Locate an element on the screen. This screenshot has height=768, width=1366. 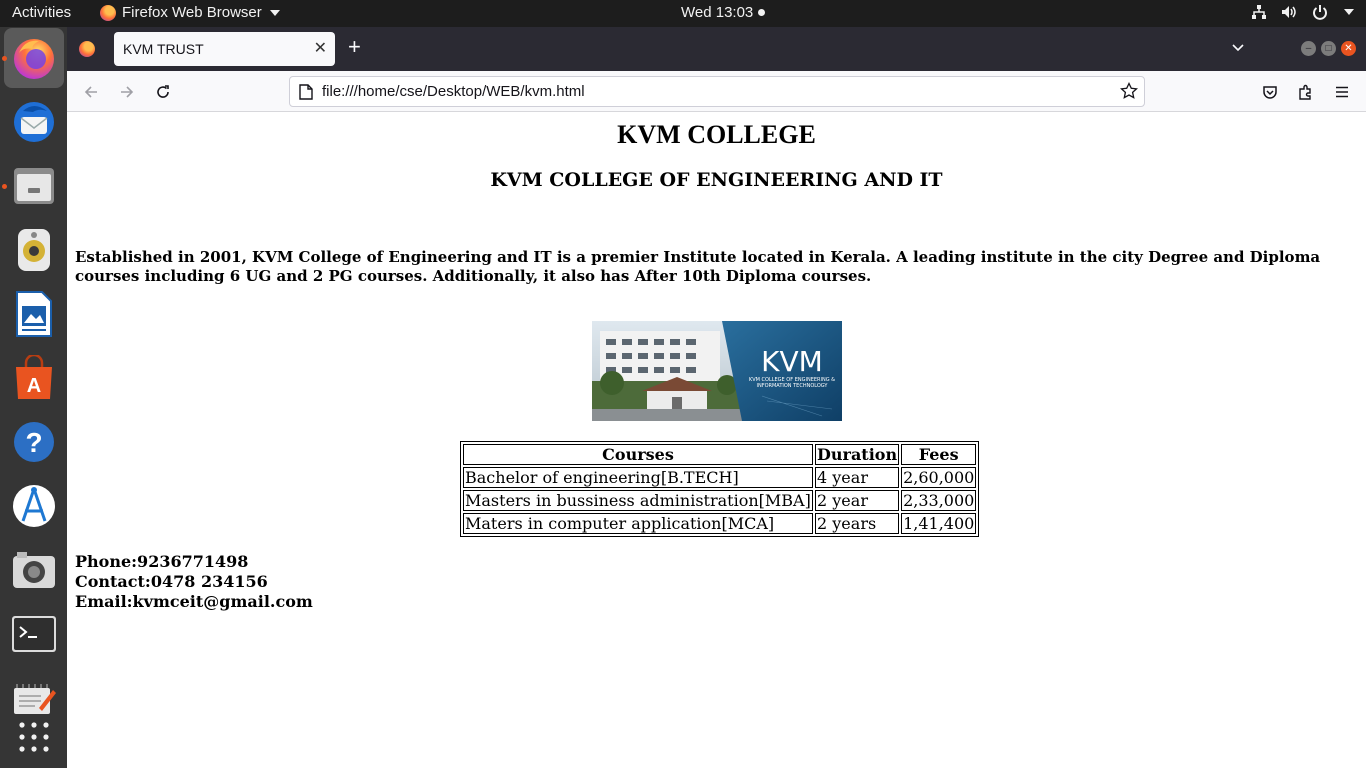
dock-rhythmbox is located at coordinates (34, 250).